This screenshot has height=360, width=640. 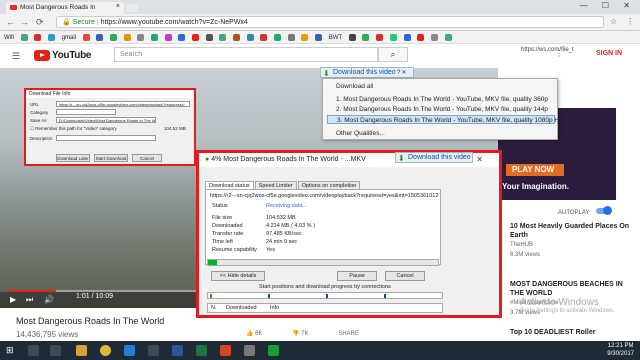 What do you see at coordinates (620, 350) in the screenshot?
I see `system-clock: 12:21 PM 9/30/2017` at bounding box center [620, 350].